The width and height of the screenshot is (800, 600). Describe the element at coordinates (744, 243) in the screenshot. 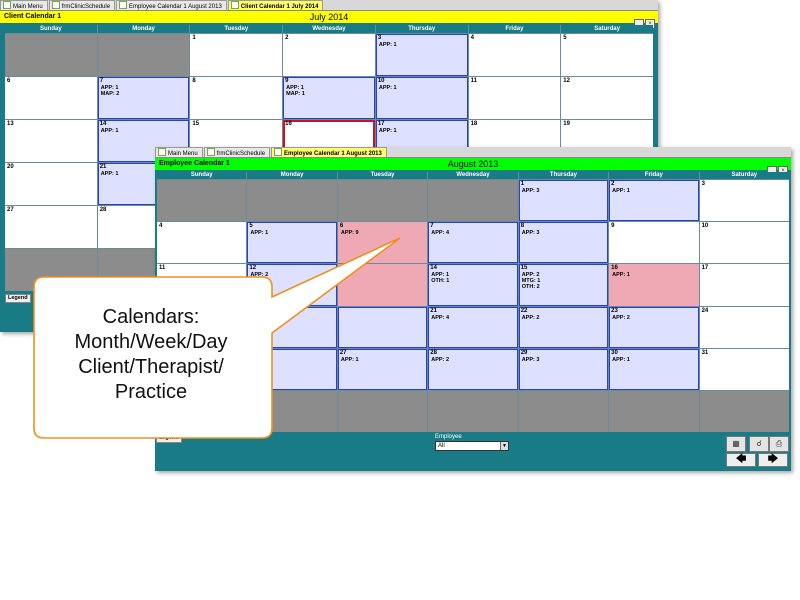

I see `calendar-day-cell: 10` at that location.